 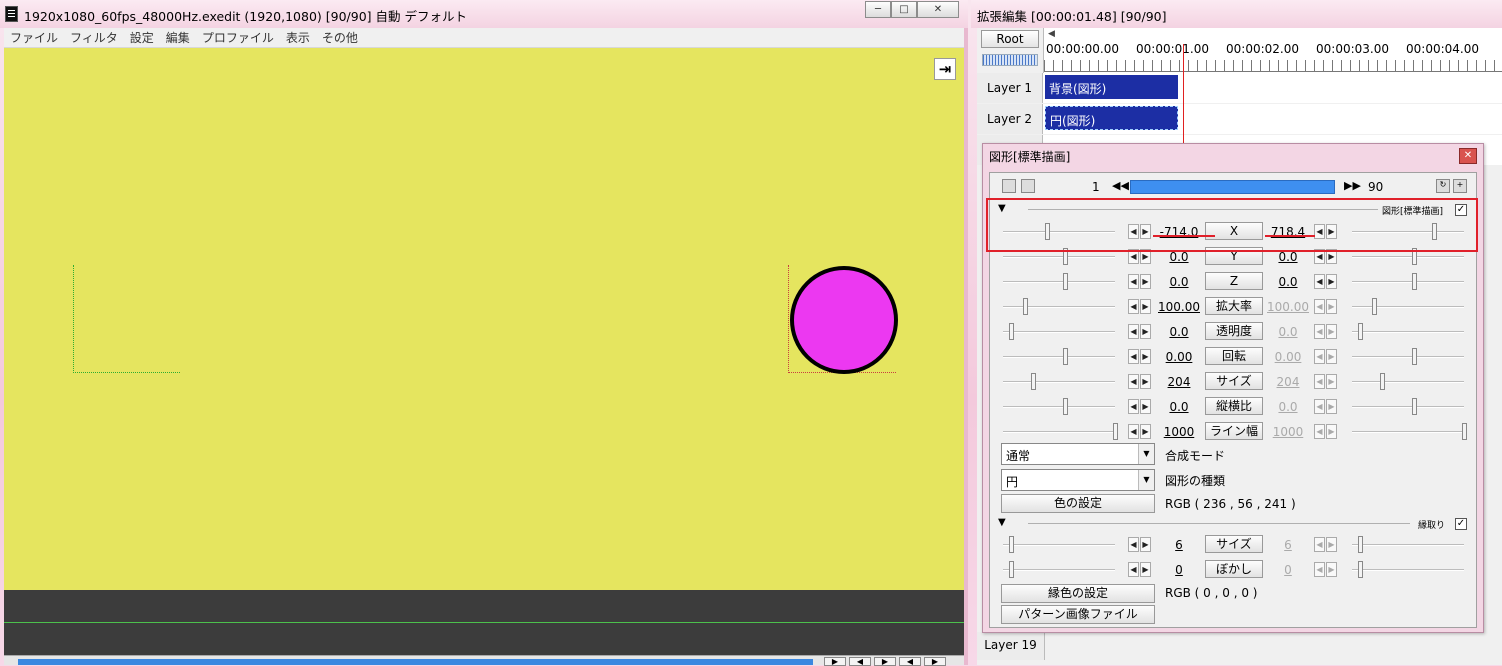 What do you see at coordinates (1460, 186) in the screenshot?
I see `add-effect-icon: +` at bounding box center [1460, 186].